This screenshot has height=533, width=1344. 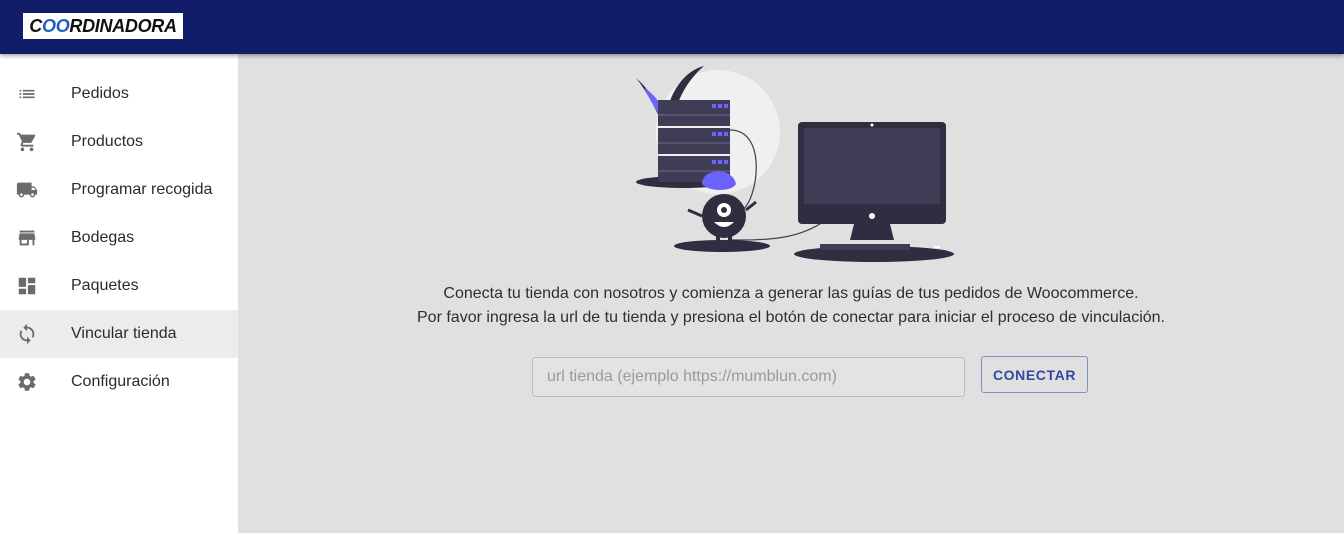 What do you see at coordinates (27, 142) in the screenshot?
I see `cart-icon` at bounding box center [27, 142].